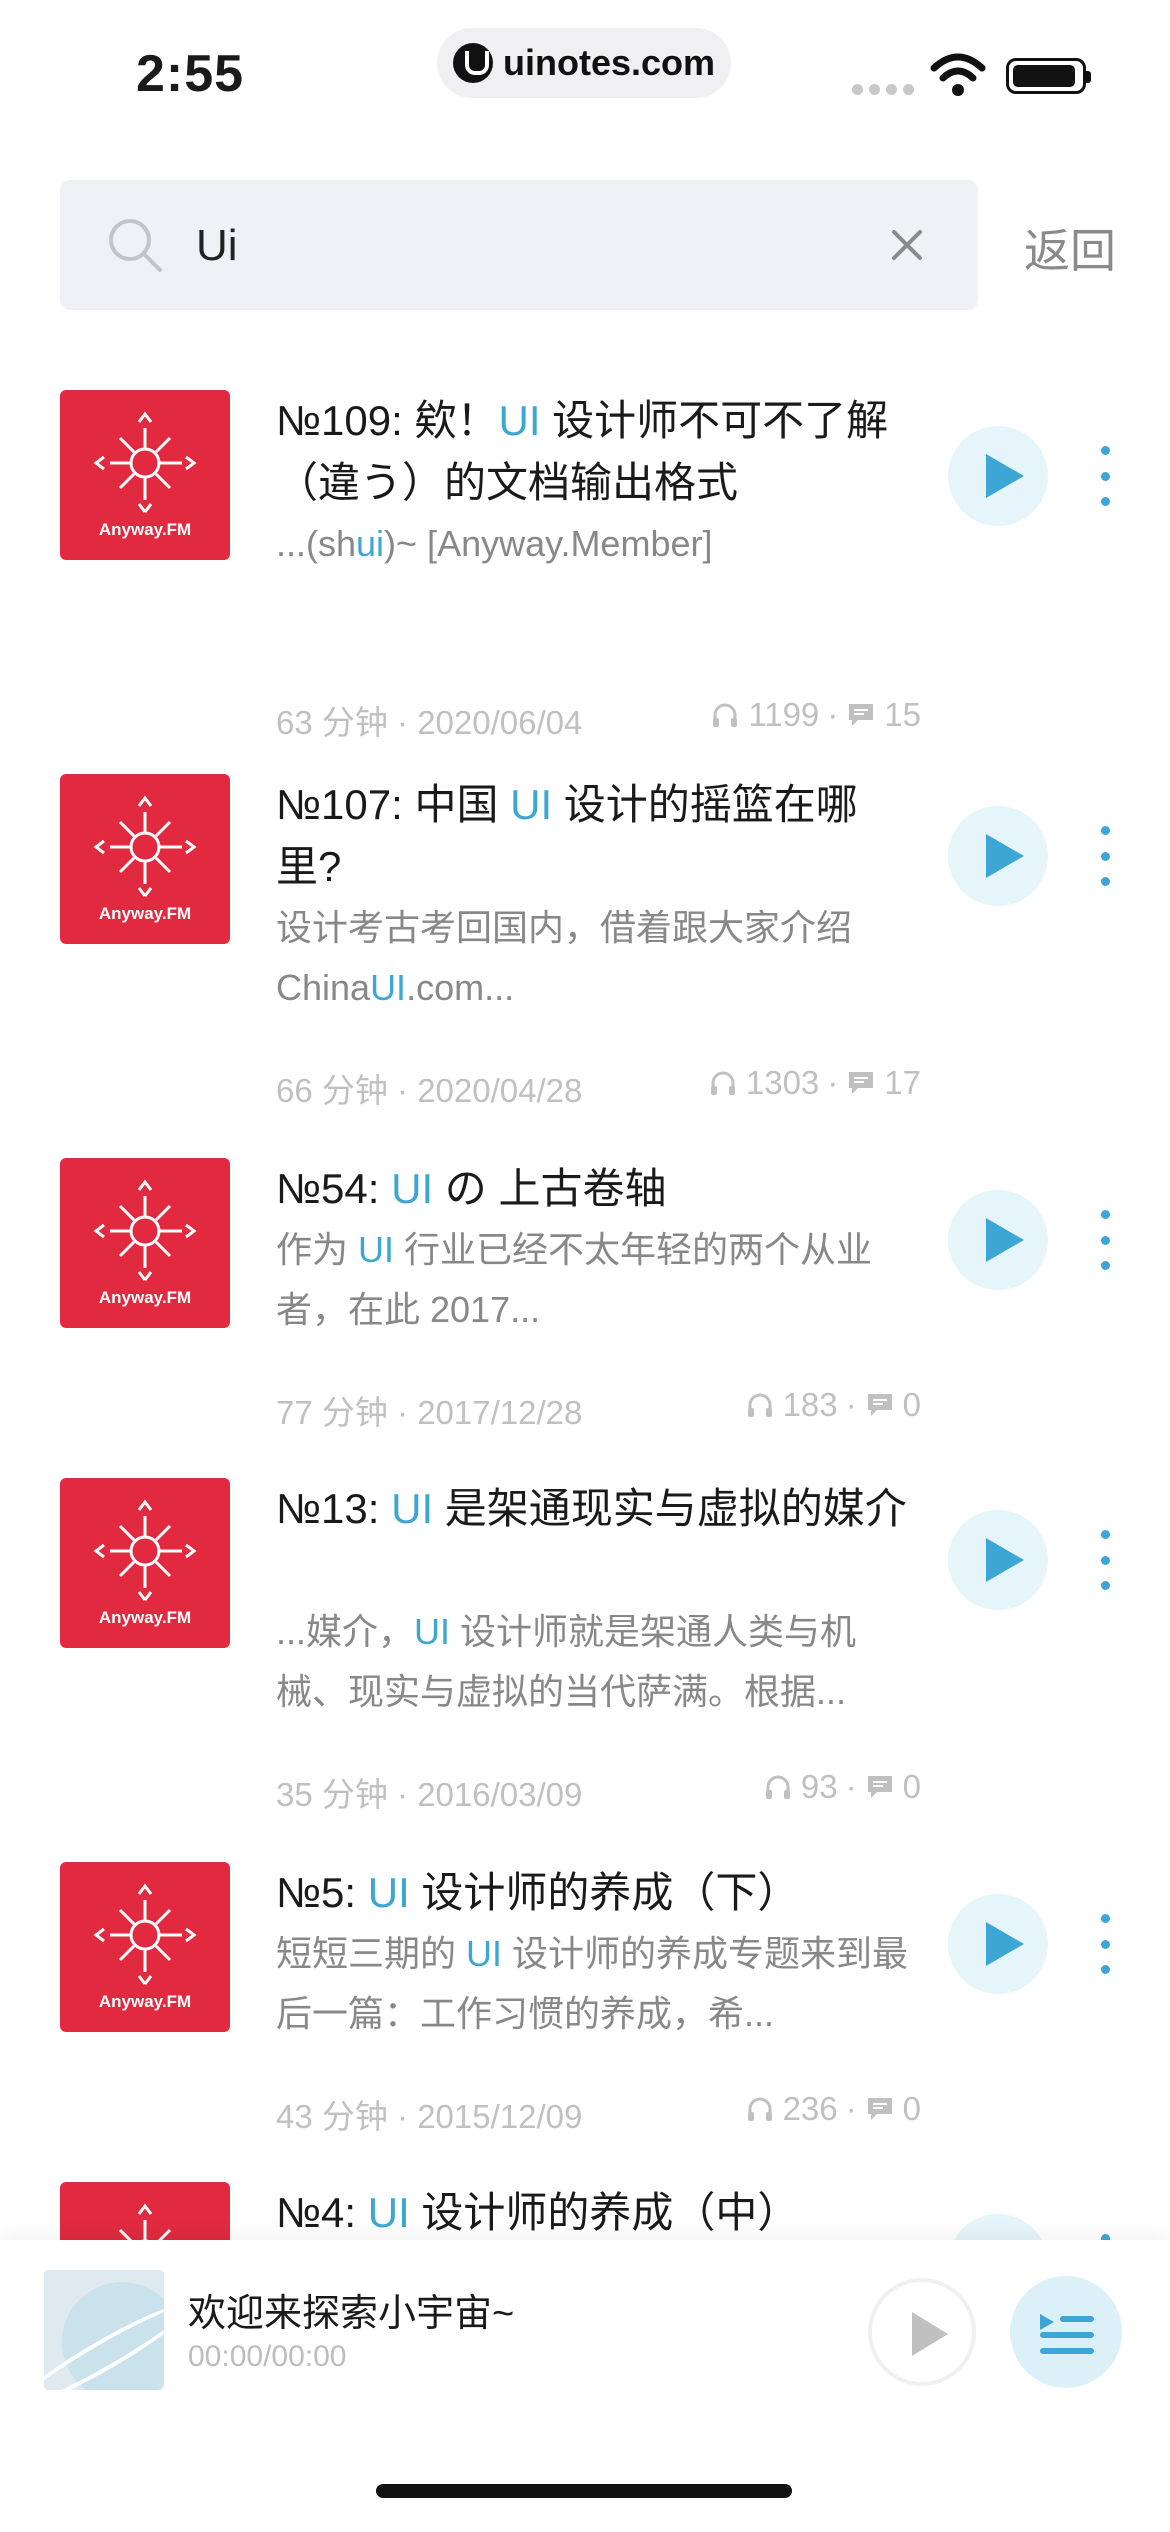 The height and width of the screenshot is (2532, 1170). Describe the element at coordinates (546, 246) in the screenshot. I see `search-input` at that location.